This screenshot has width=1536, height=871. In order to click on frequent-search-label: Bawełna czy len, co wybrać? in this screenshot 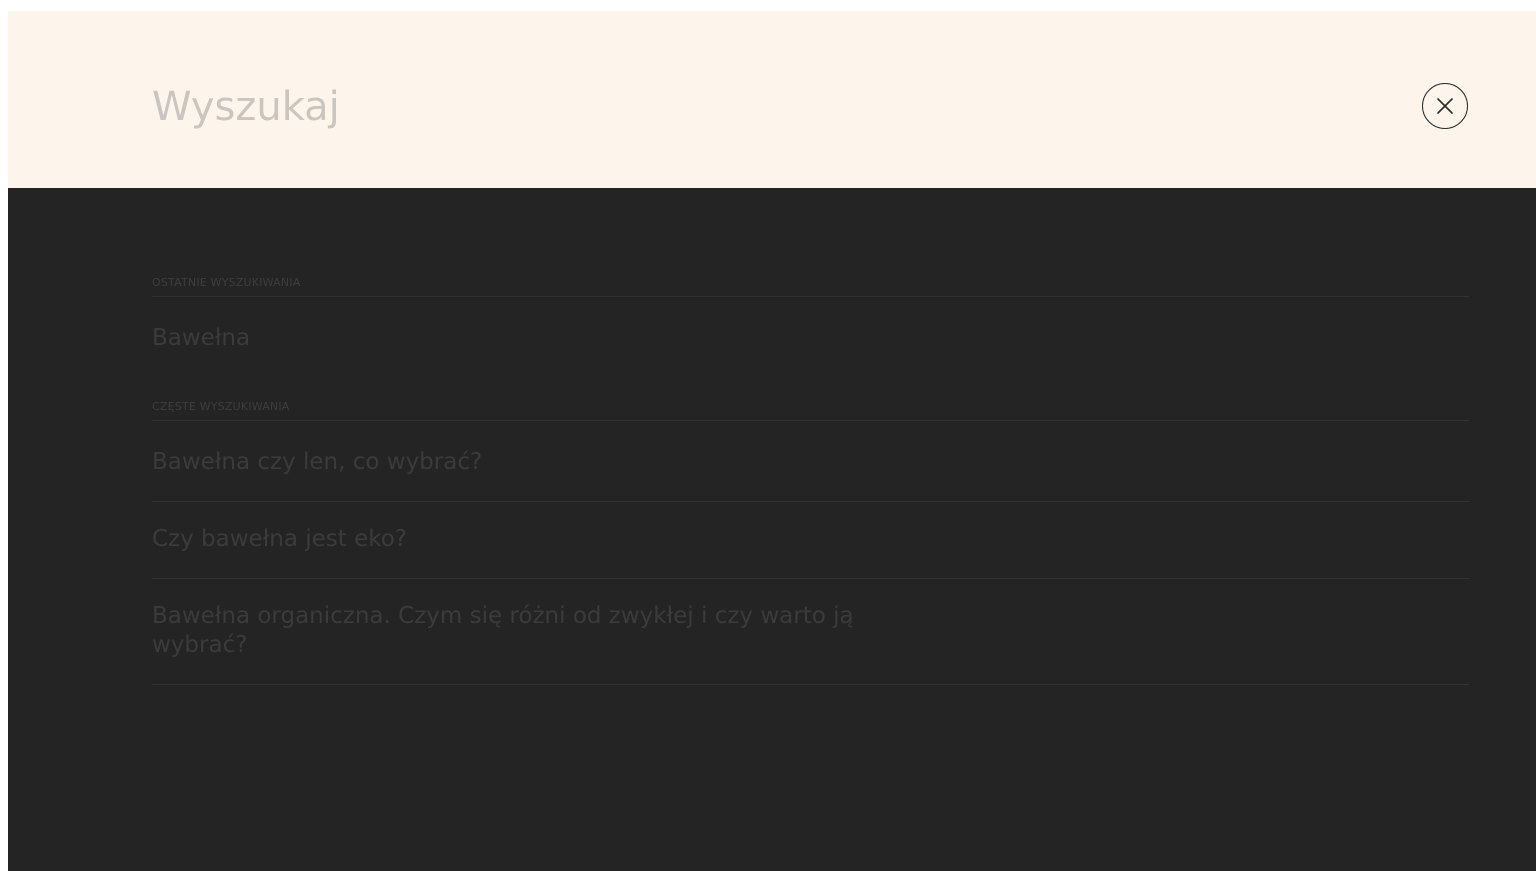, I will do `click(317, 462)`.